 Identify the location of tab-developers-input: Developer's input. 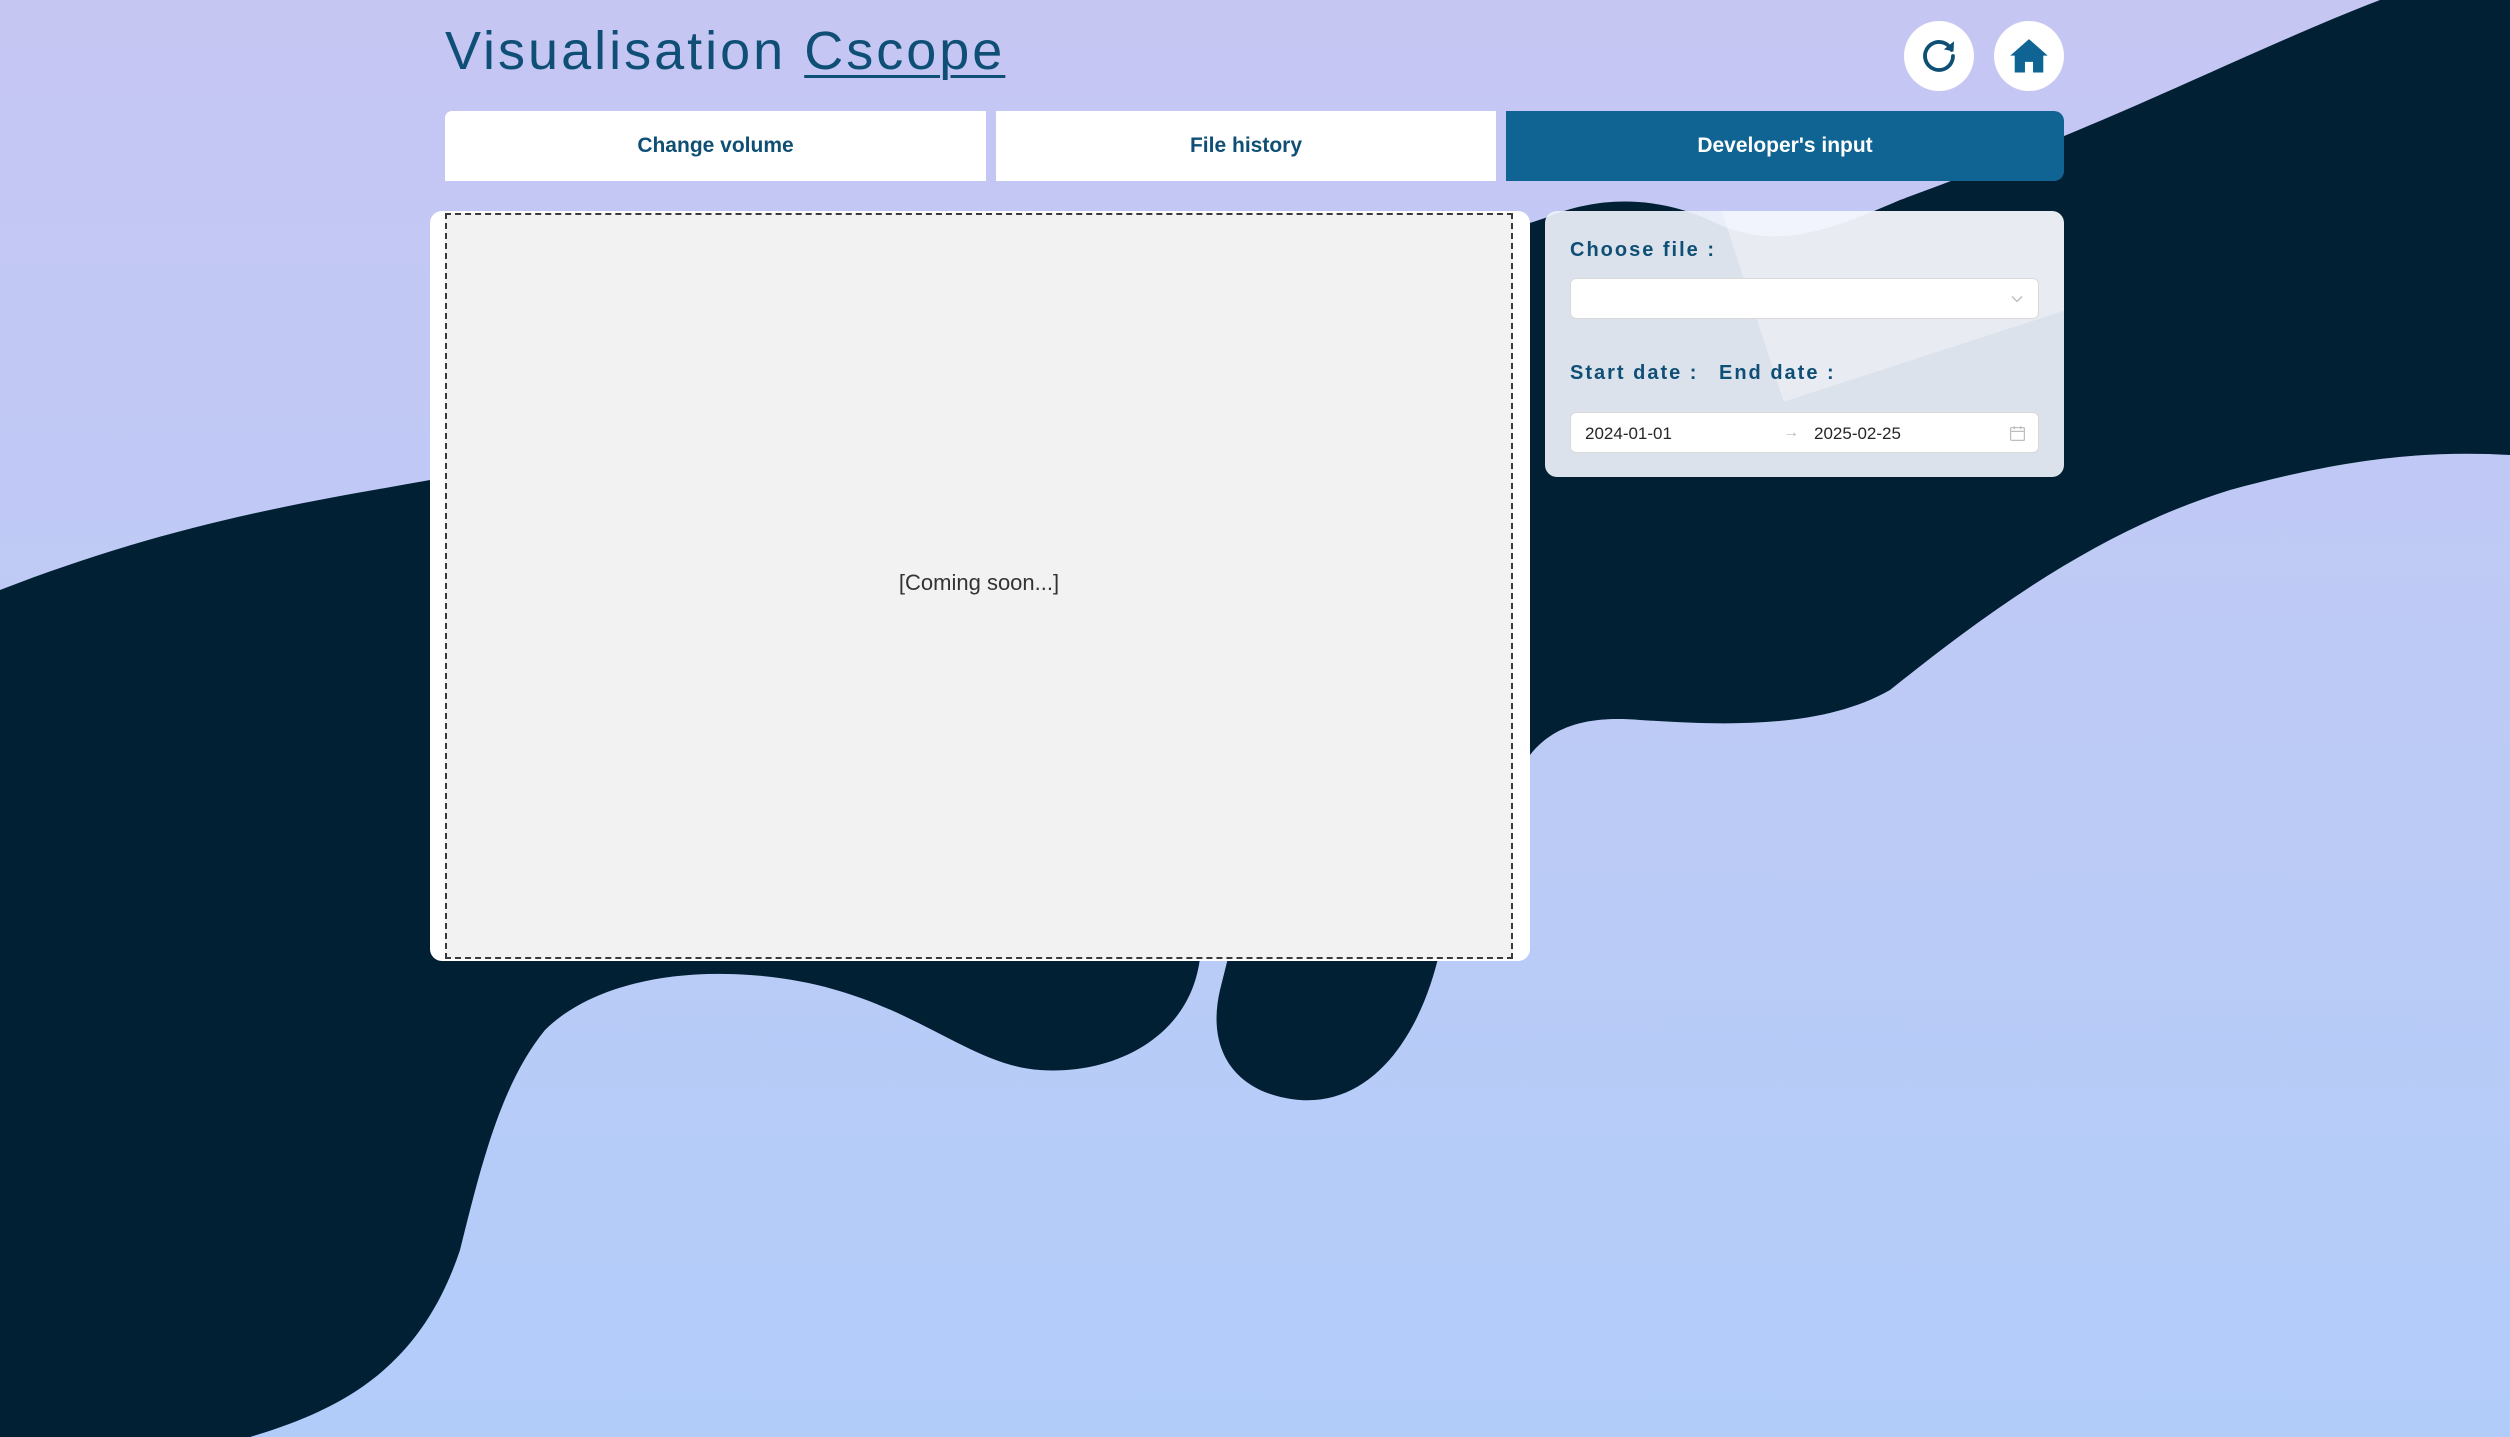
(1785, 146).